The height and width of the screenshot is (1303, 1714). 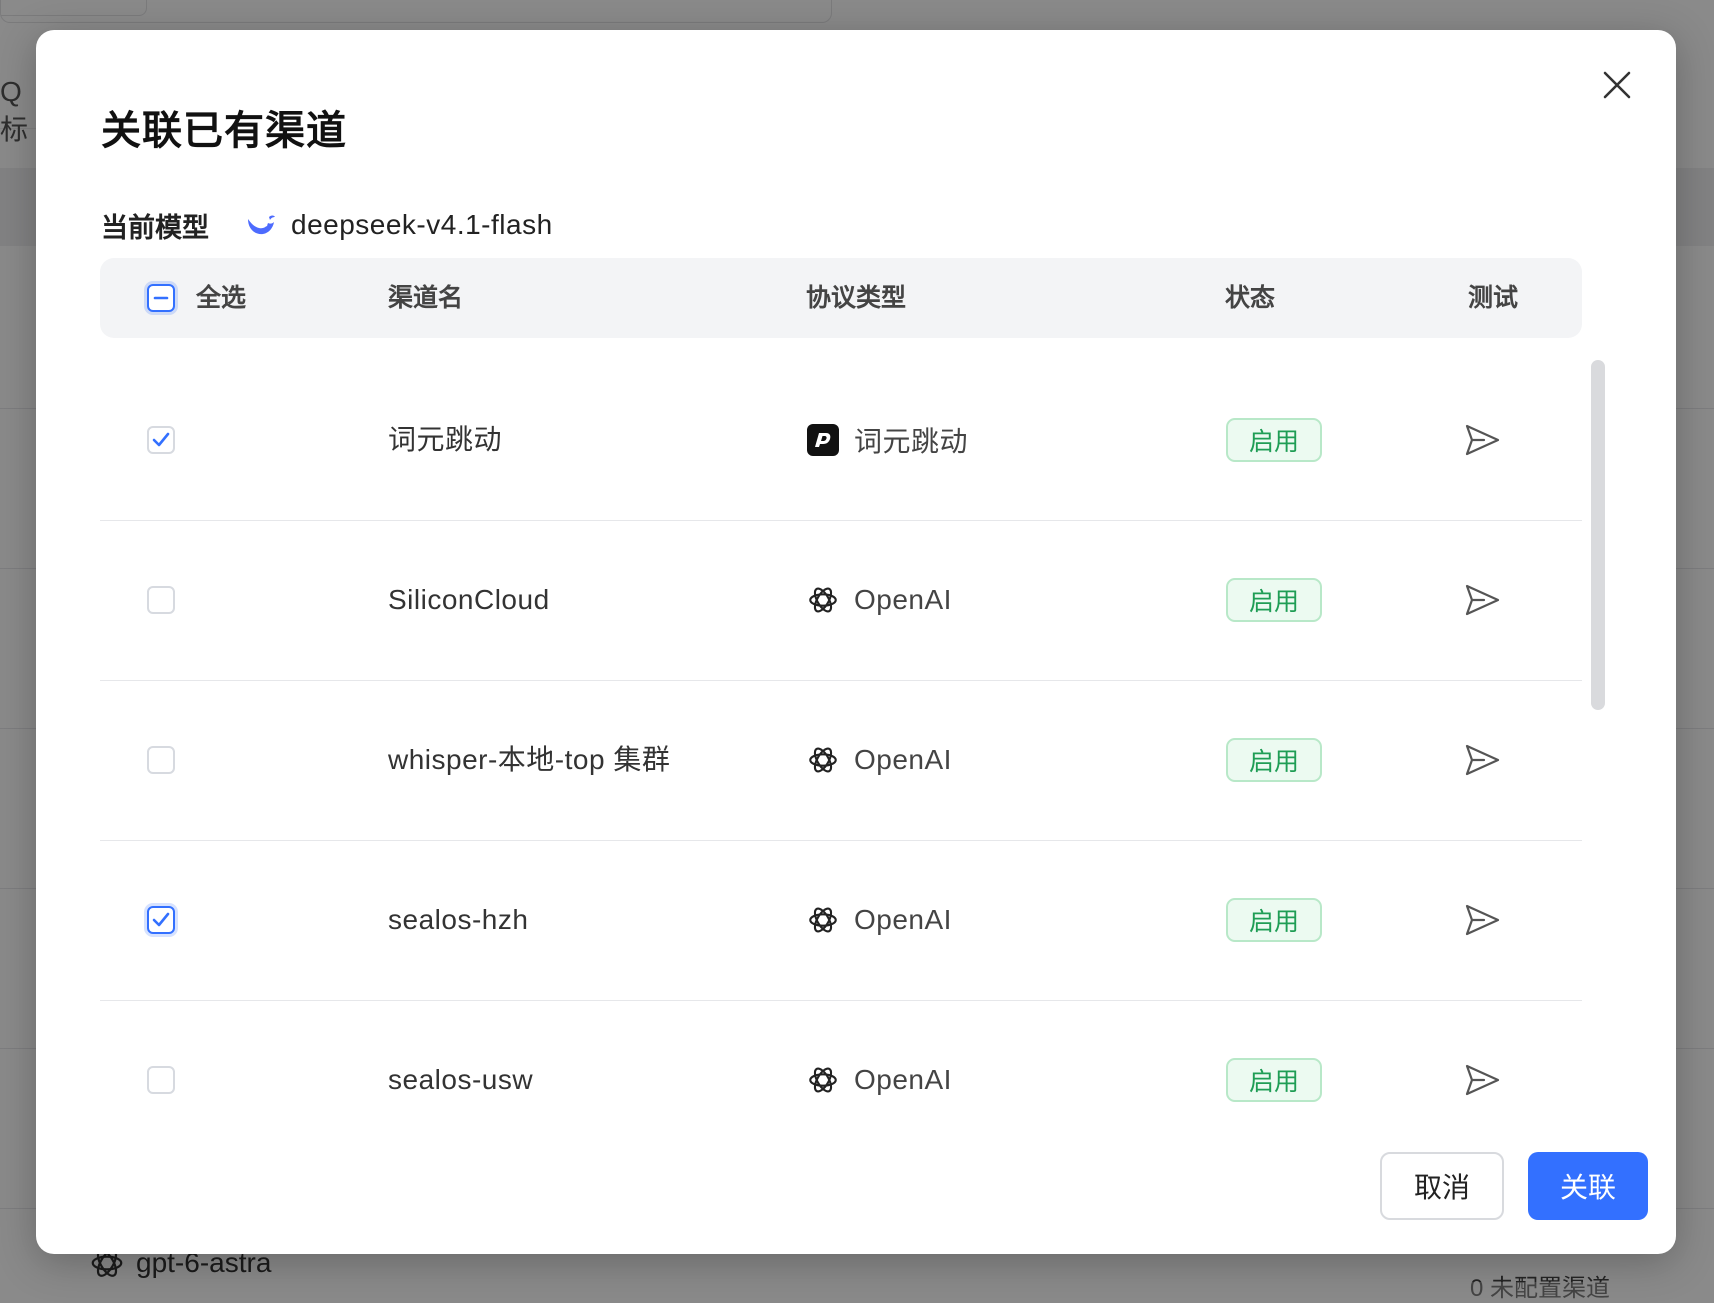 What do you see at coordinates (1588, 1186) in the screenshot?
I see `confirm-link-button: 关联` at bounding box center [1588, 1186].